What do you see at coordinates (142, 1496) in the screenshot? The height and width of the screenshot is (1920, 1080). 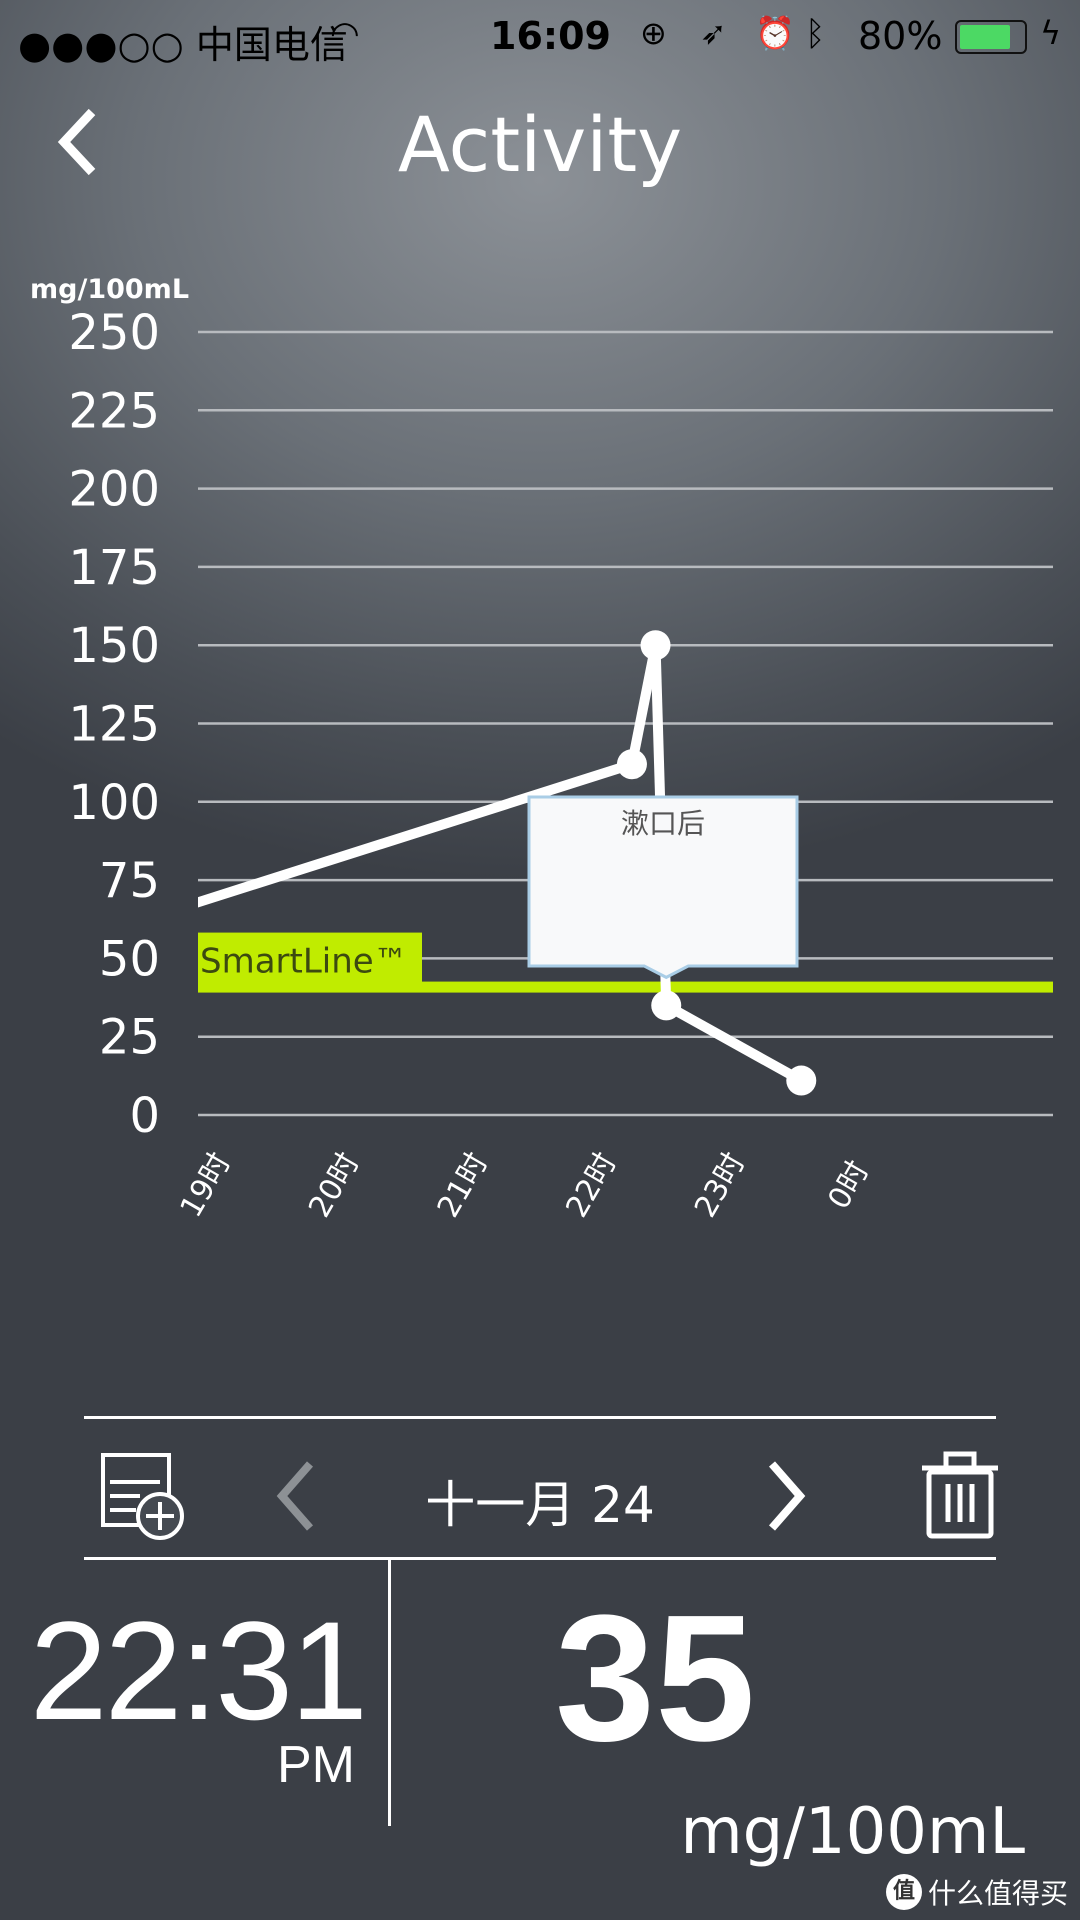 I see `add-note-icon` at bounding box center [142, 1496].